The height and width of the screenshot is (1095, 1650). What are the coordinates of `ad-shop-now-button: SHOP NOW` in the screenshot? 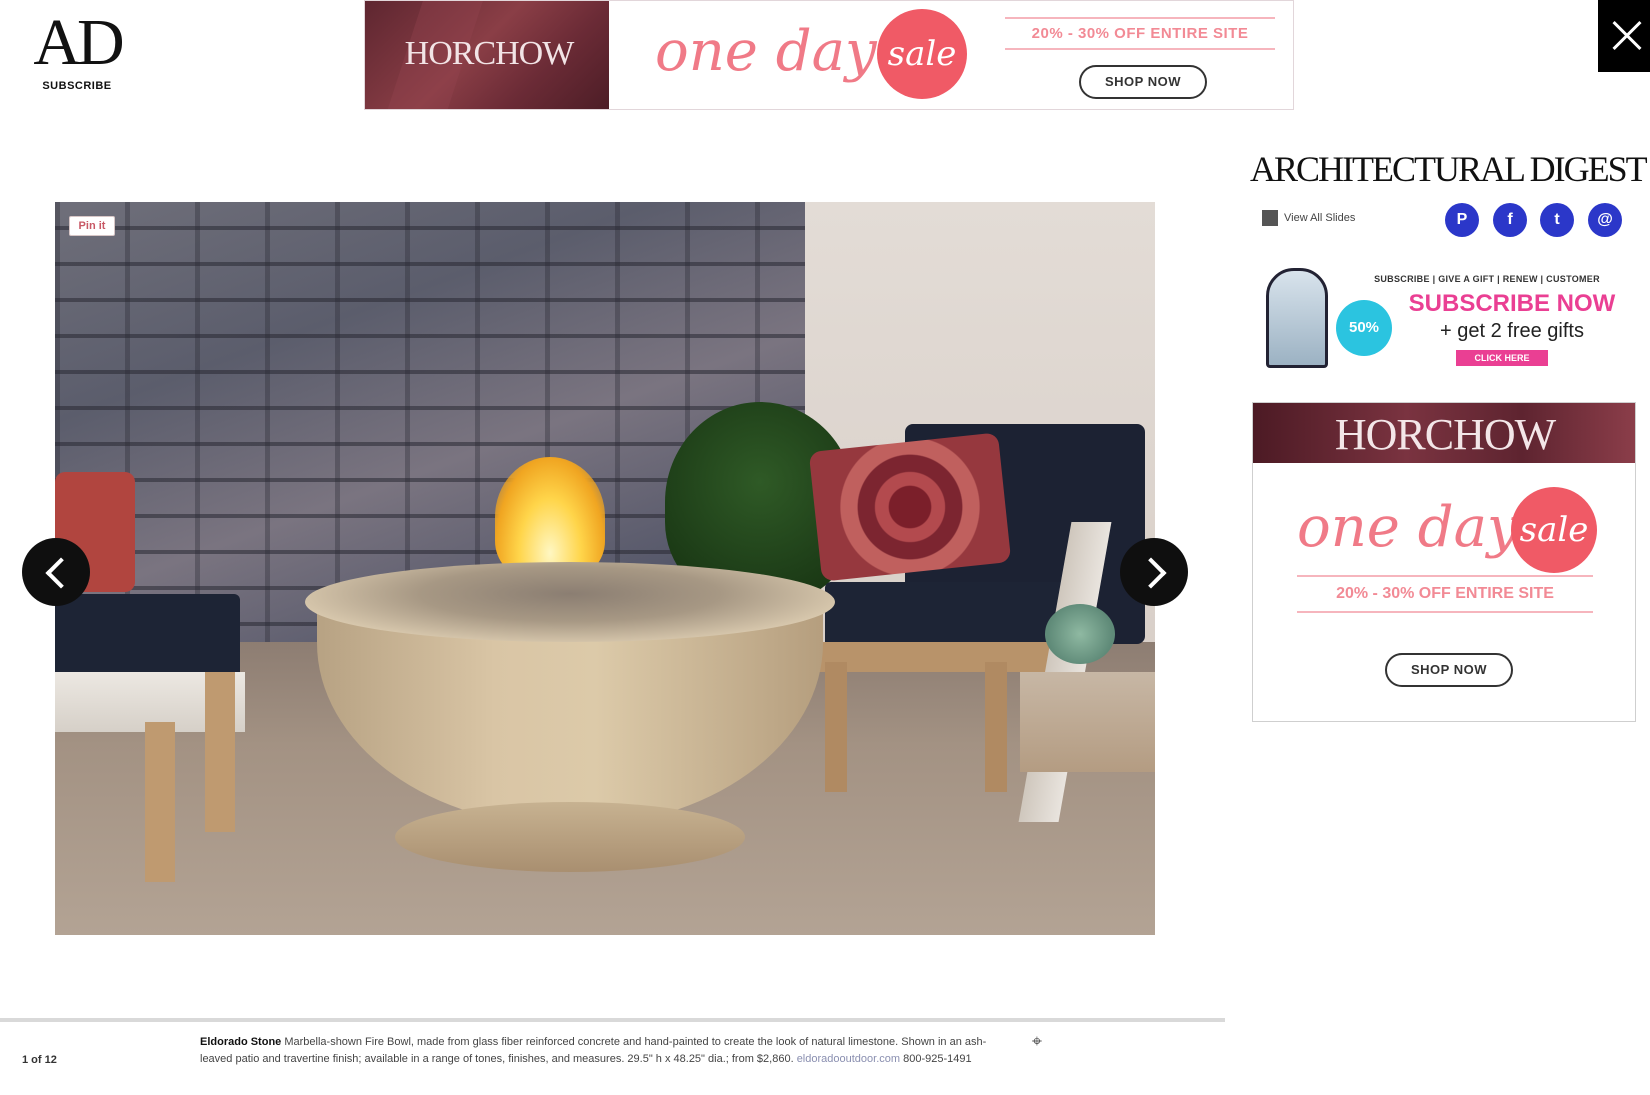 It's located at (1143, 82).